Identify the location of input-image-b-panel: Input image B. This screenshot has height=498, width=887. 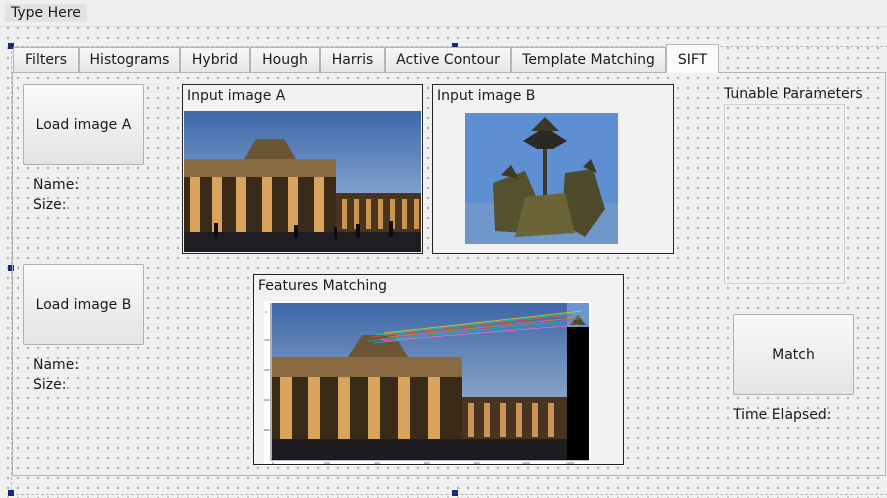
(553, 169).